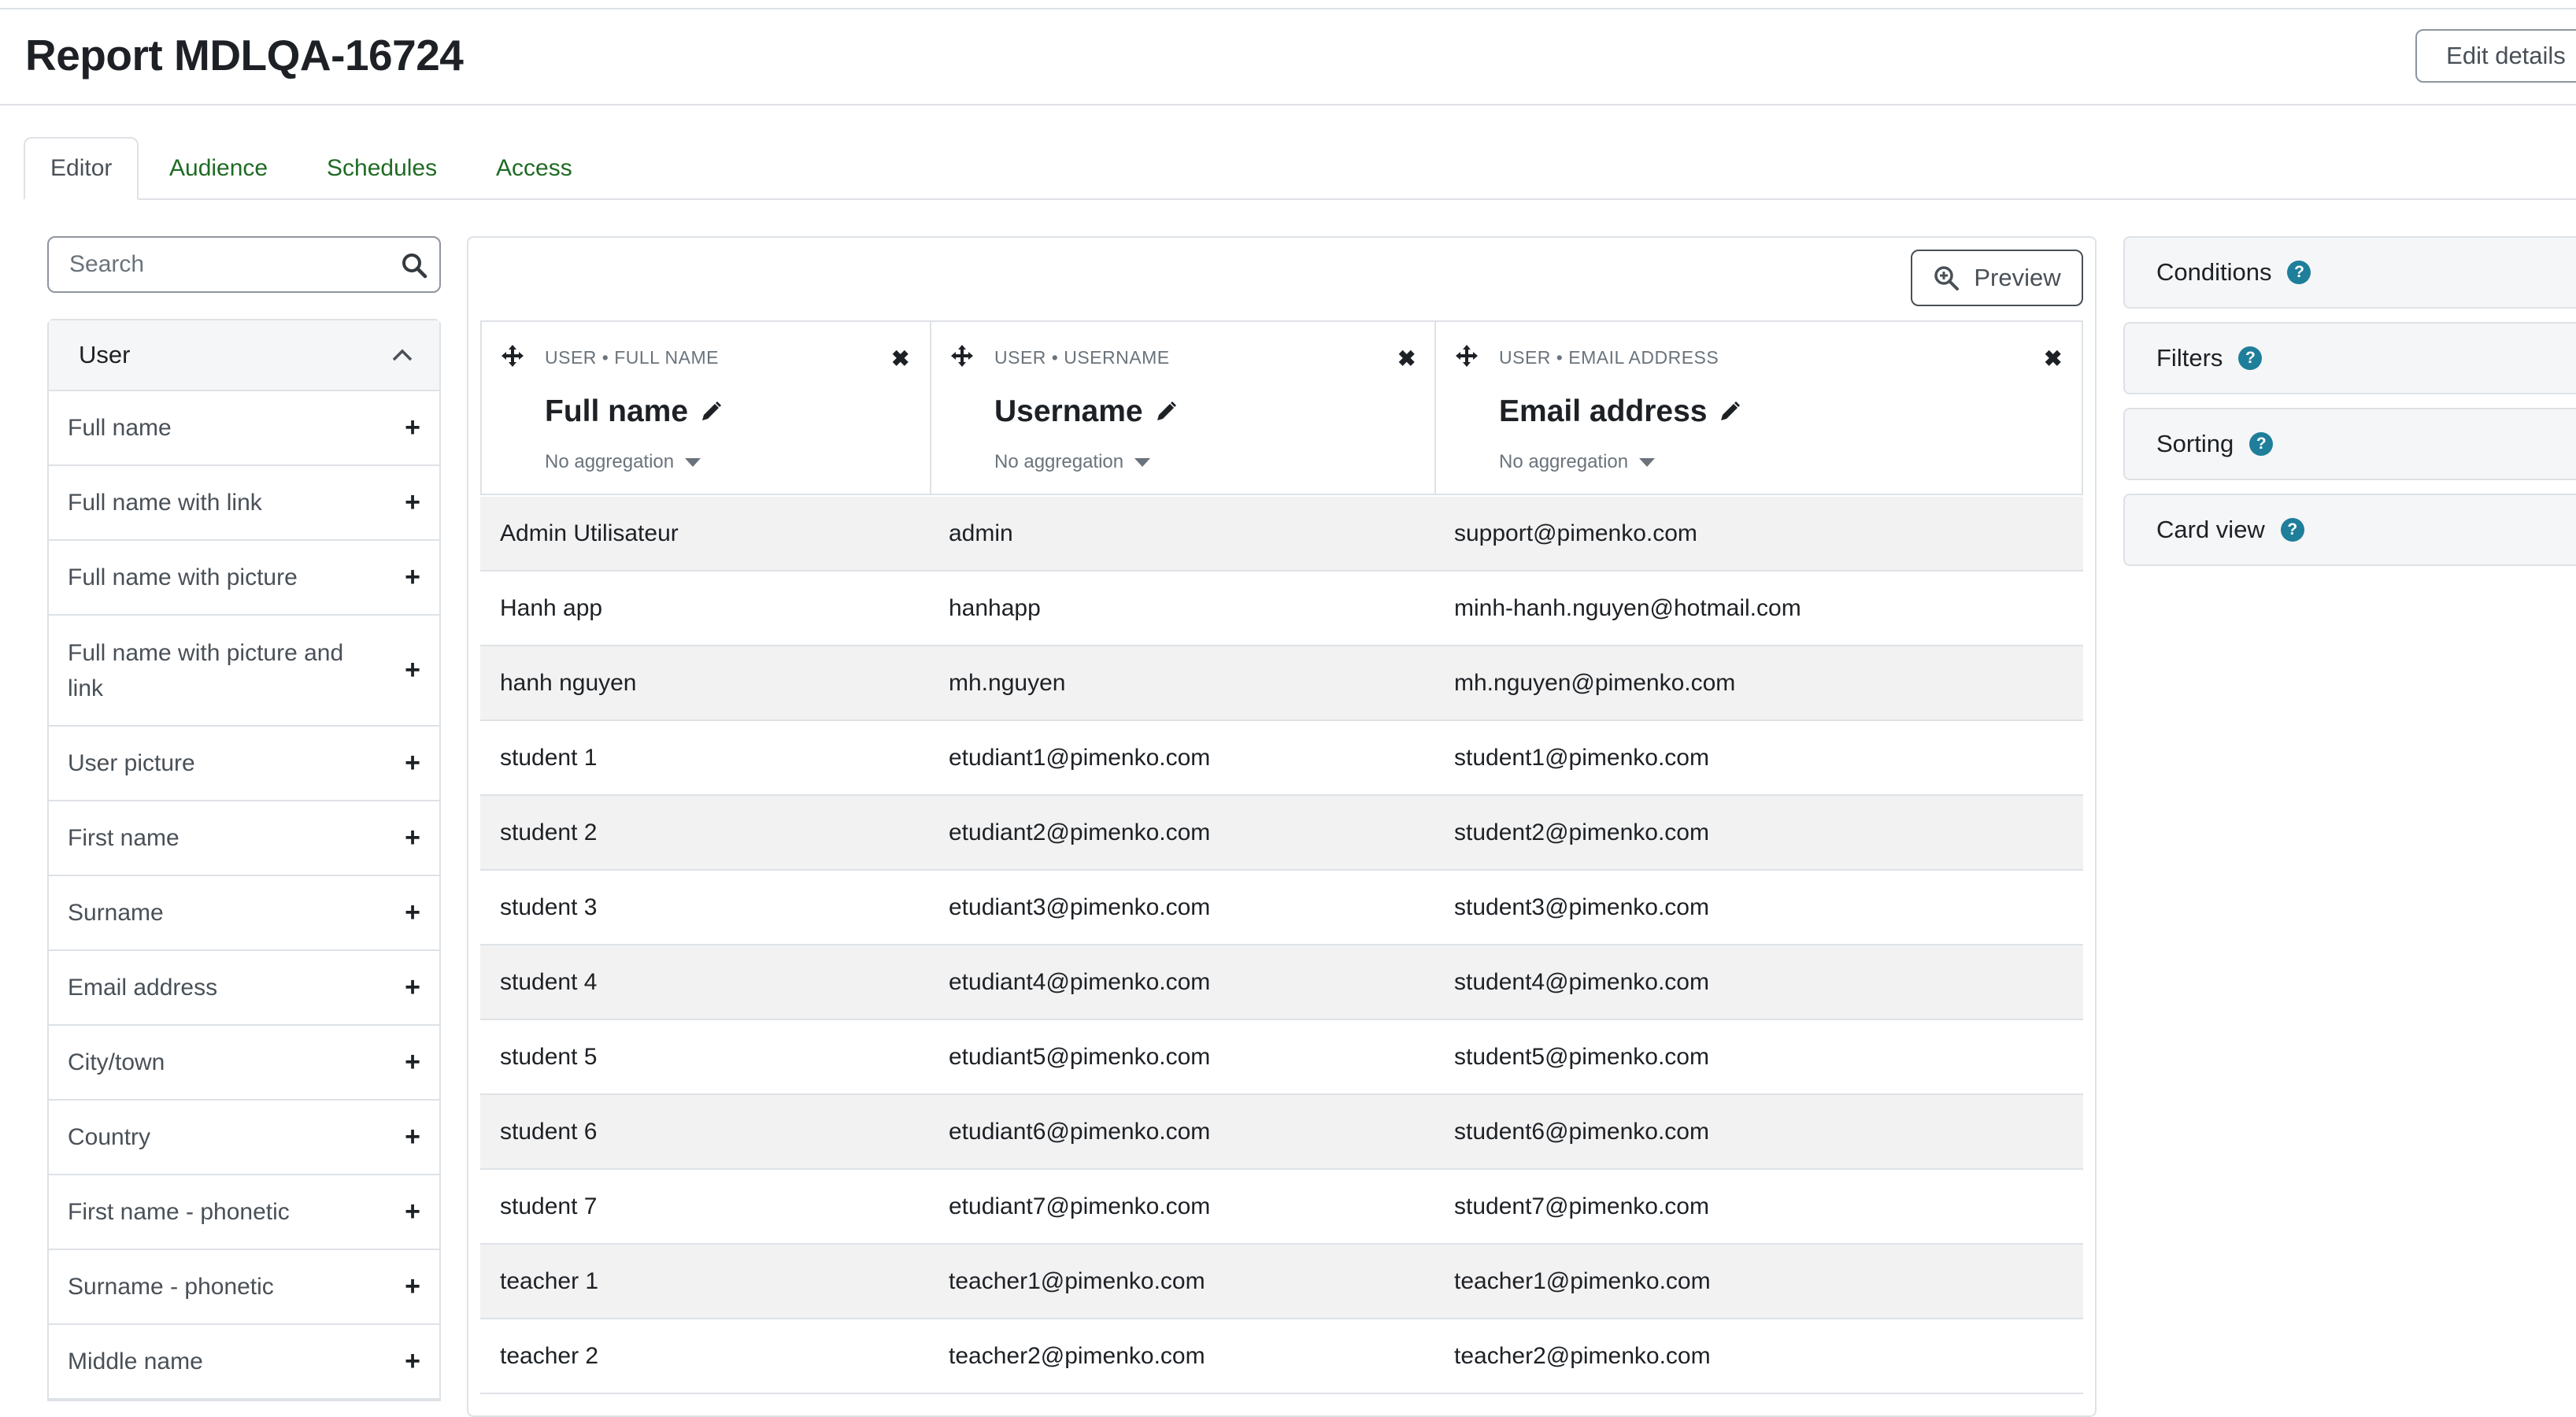  What do you see at coordinates (244, 1063) in the screenshot?
I see `sidebar-item-city-town: City/town +` at bounding box center [244, 1063].